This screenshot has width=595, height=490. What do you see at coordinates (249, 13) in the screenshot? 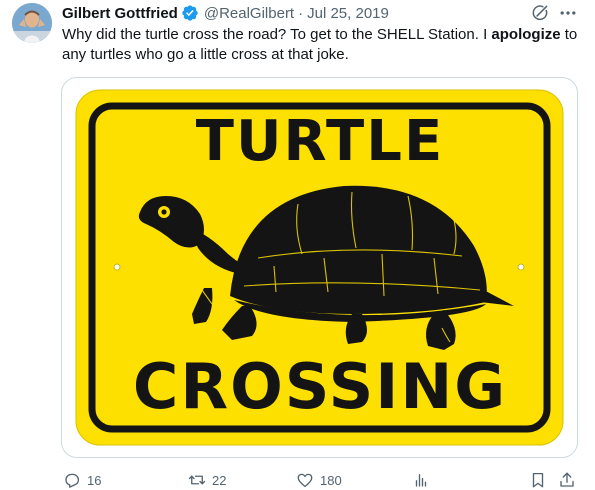
I see `author-handle: @RealGilbert` at bounding box center [249, 13].